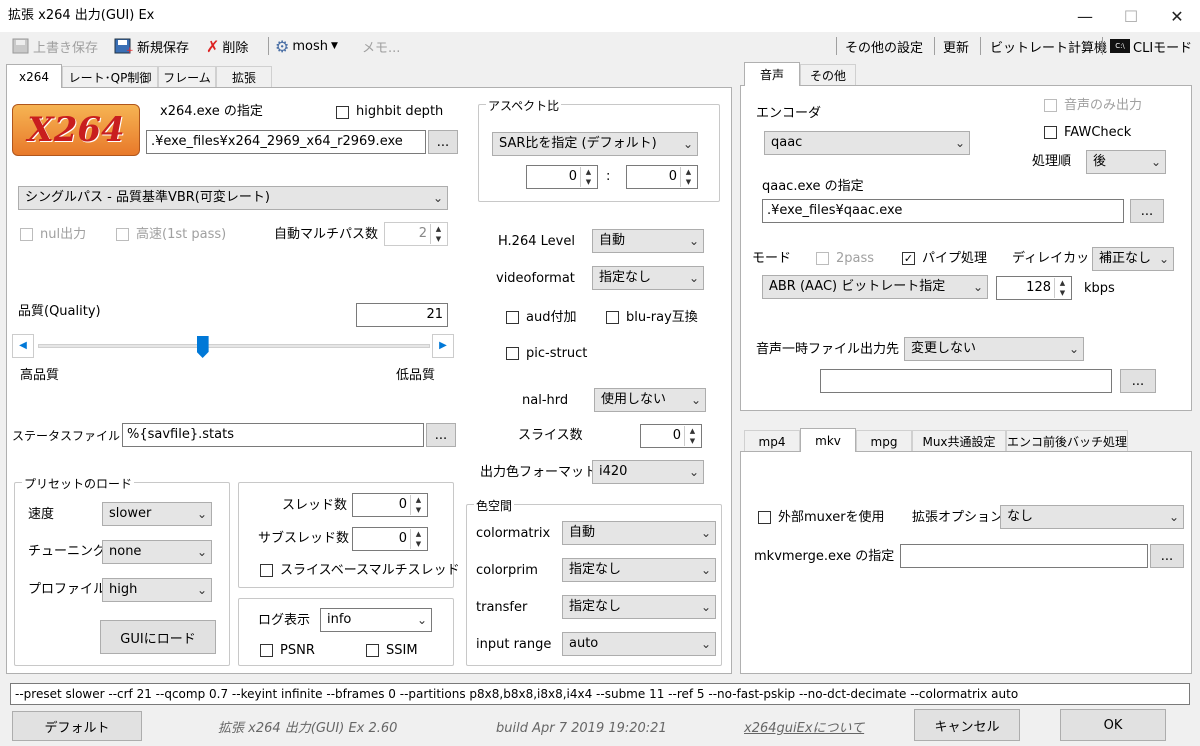 The width and height of the screenshot is (1200, 746). Describe the element at coordinates (158, 637) in the screenshot. I see `gui-load-button: GUIにロード` at that location.